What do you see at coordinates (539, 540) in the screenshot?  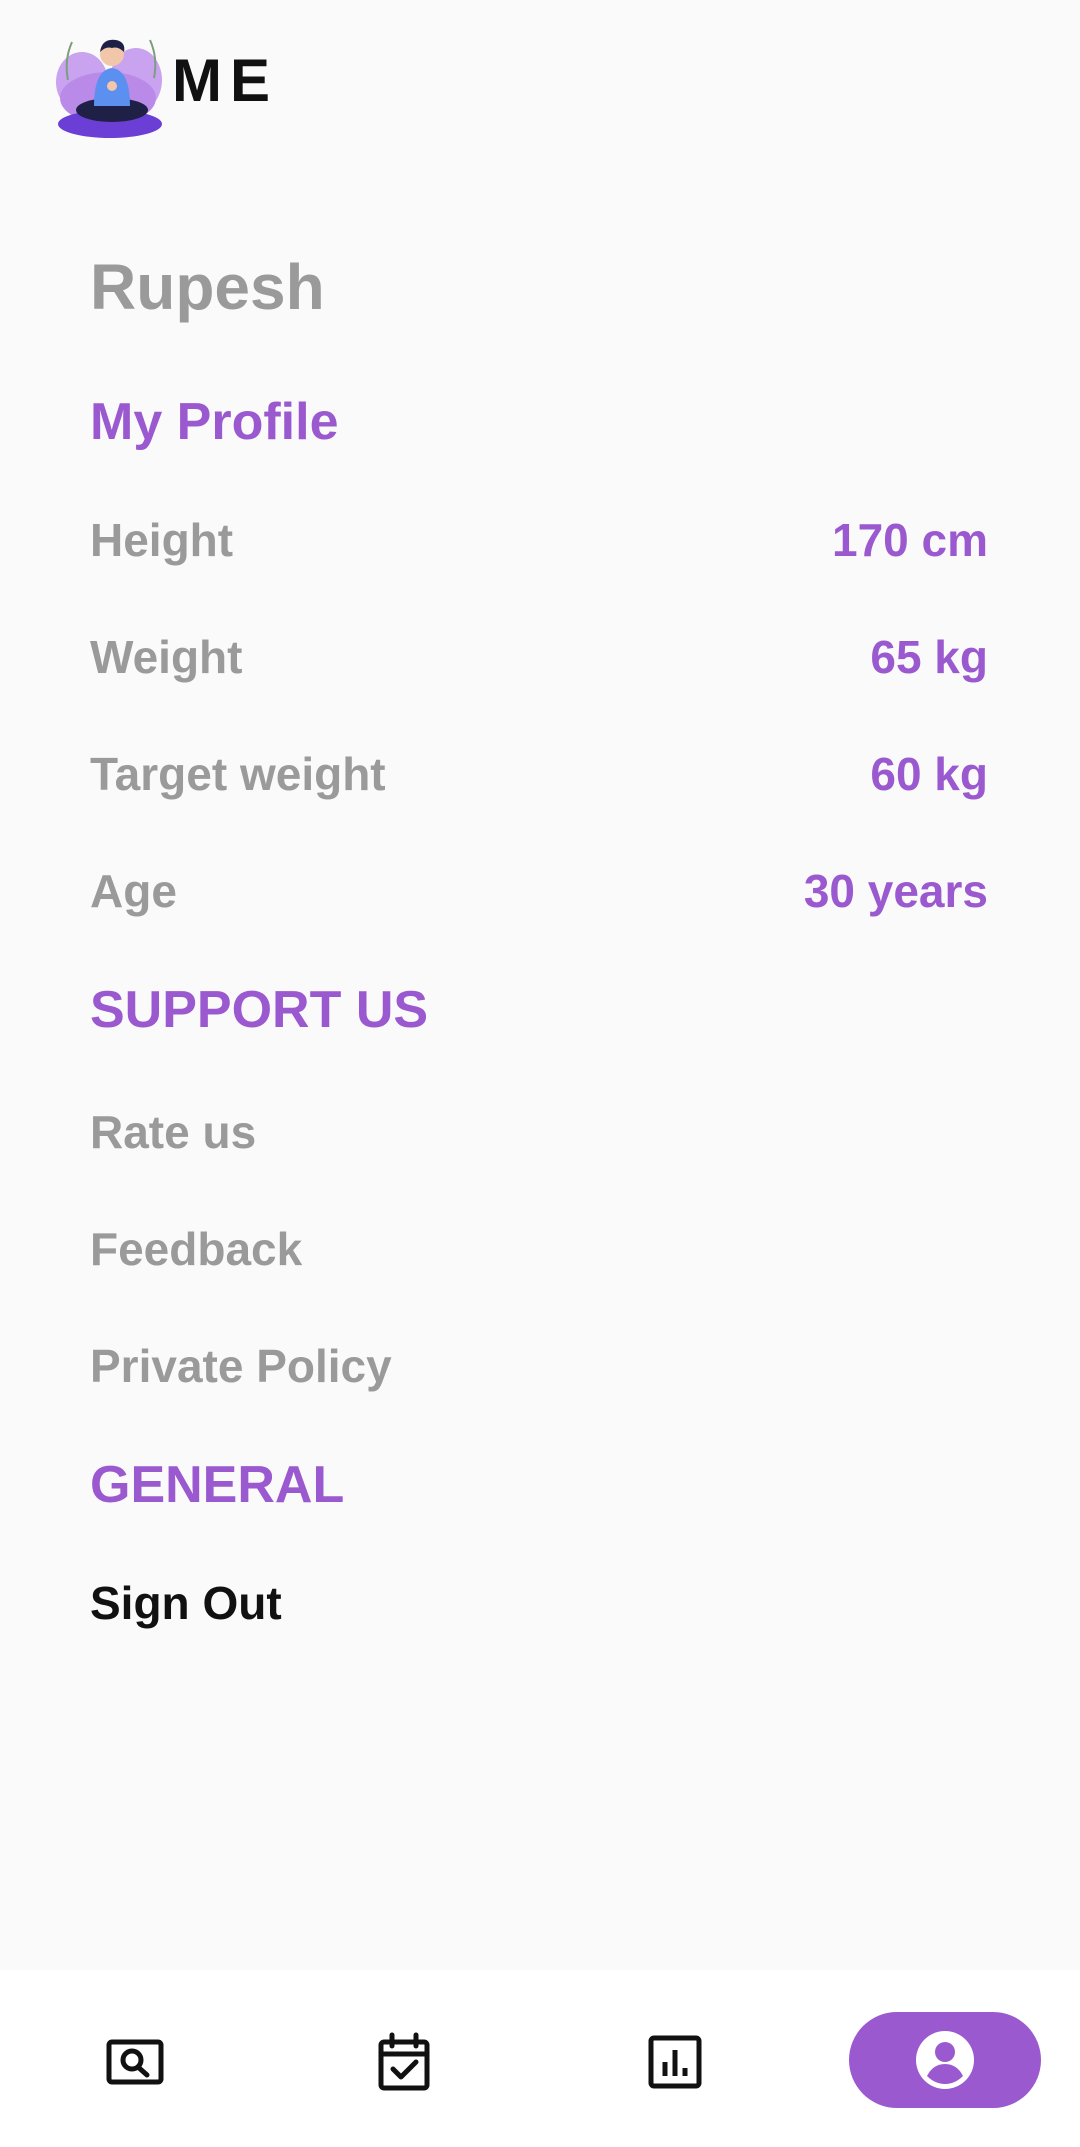 I see `profile-row-height: Height 170 cm` at bounding box center [539, 540].